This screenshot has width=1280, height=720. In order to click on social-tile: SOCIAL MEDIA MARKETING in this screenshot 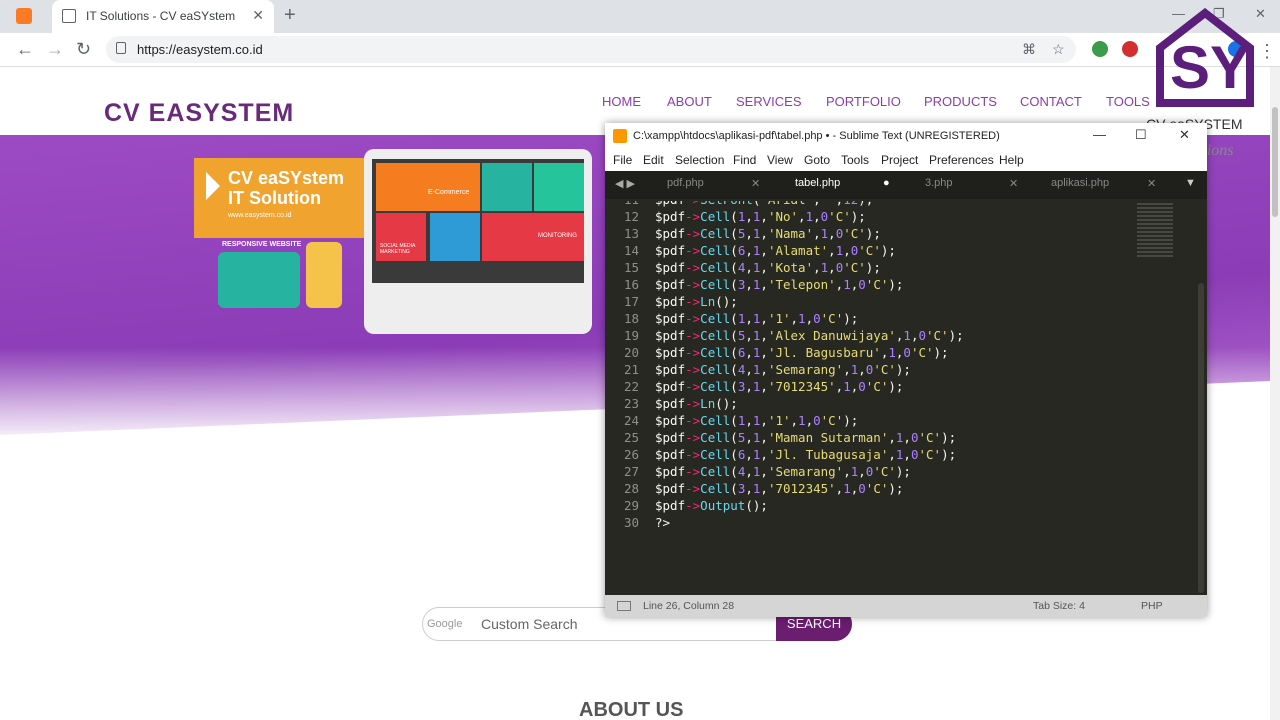, I will do `click(401, 237)`.